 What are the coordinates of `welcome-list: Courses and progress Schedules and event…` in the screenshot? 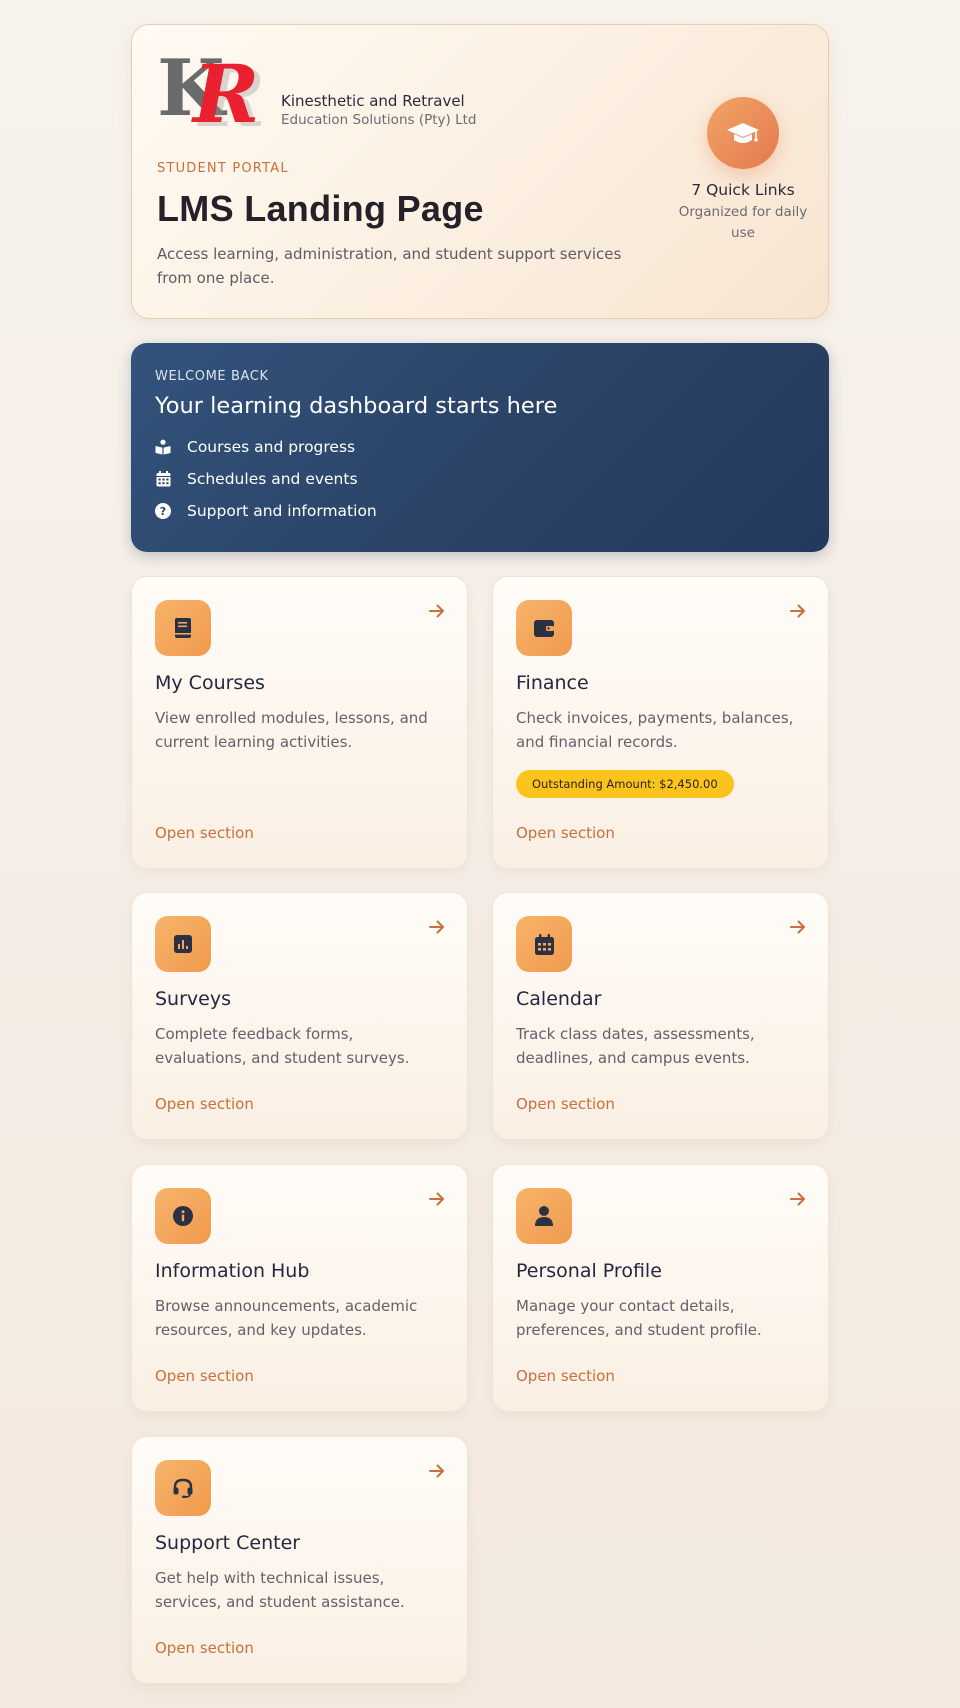 It's located at (480, 479).